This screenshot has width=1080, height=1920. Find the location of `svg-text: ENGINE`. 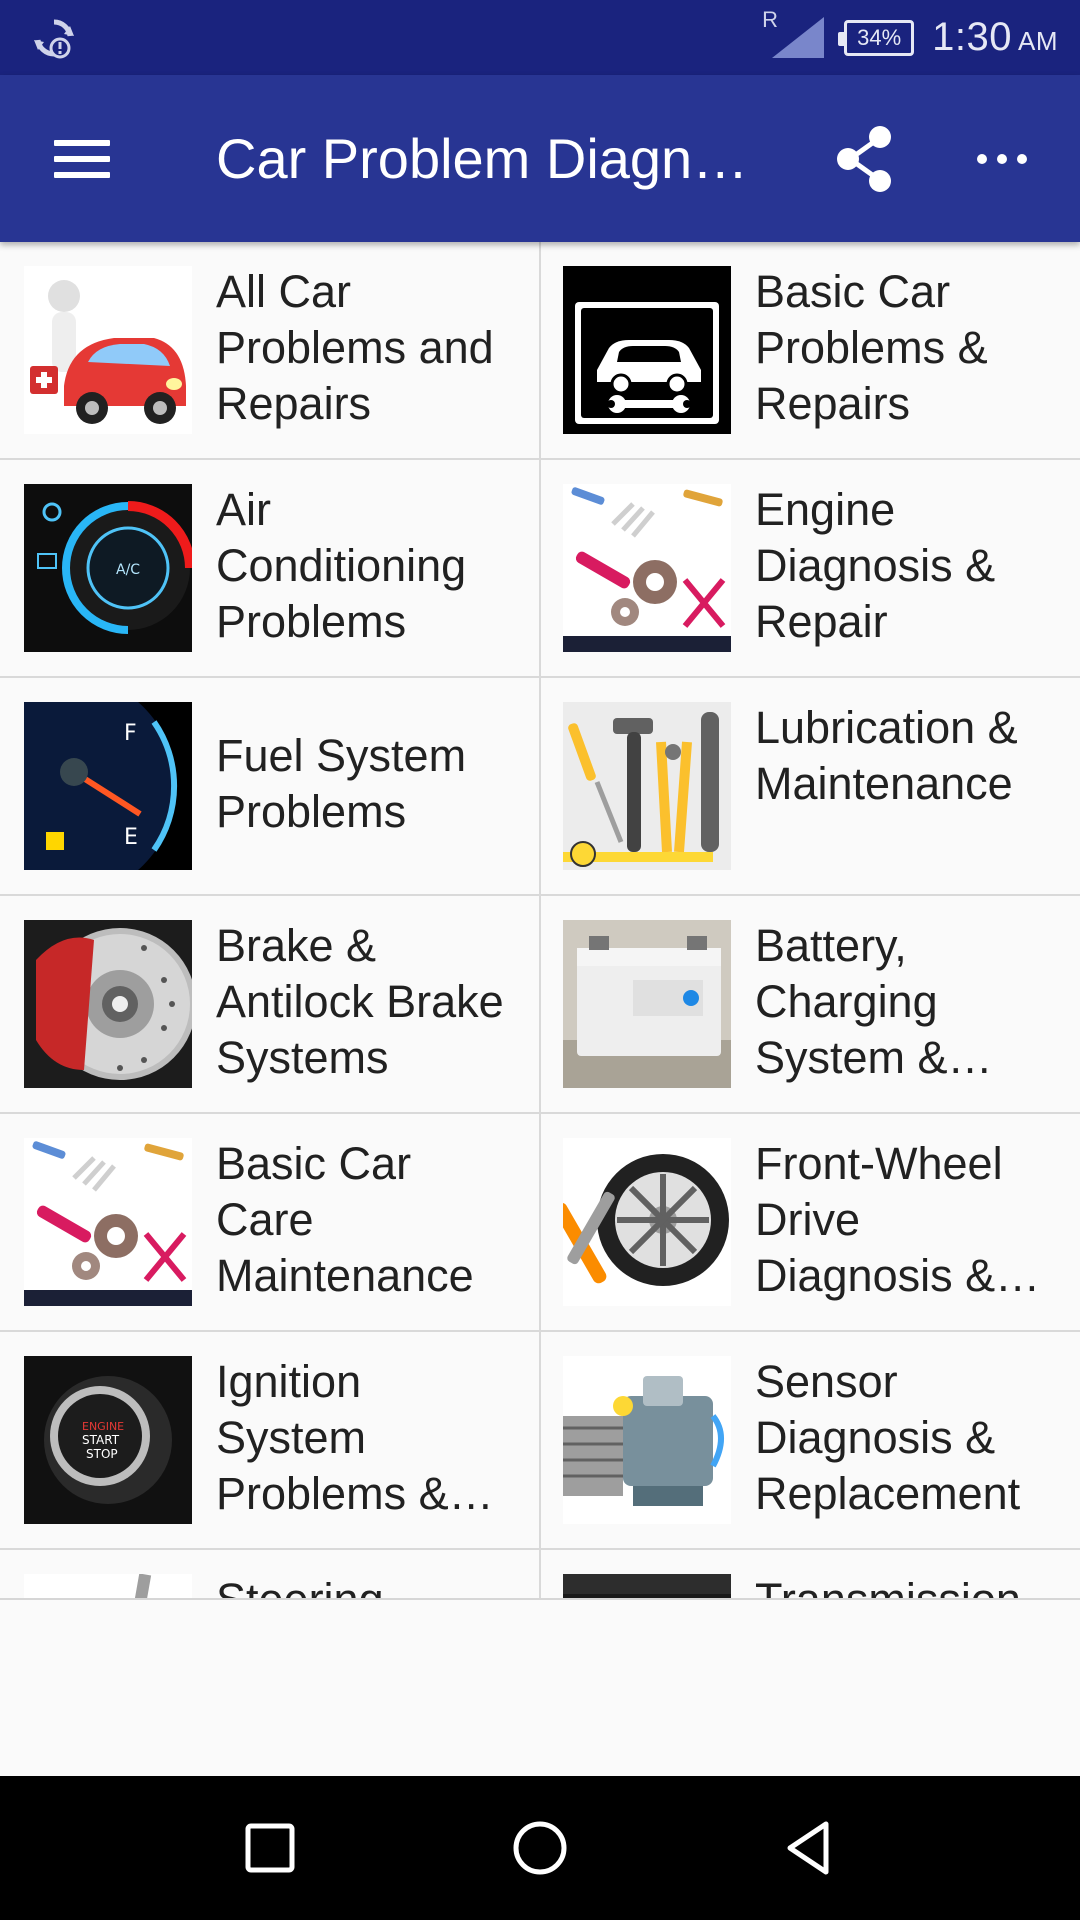

svg-text: ENGINE is located at coordinates (103, 1426).